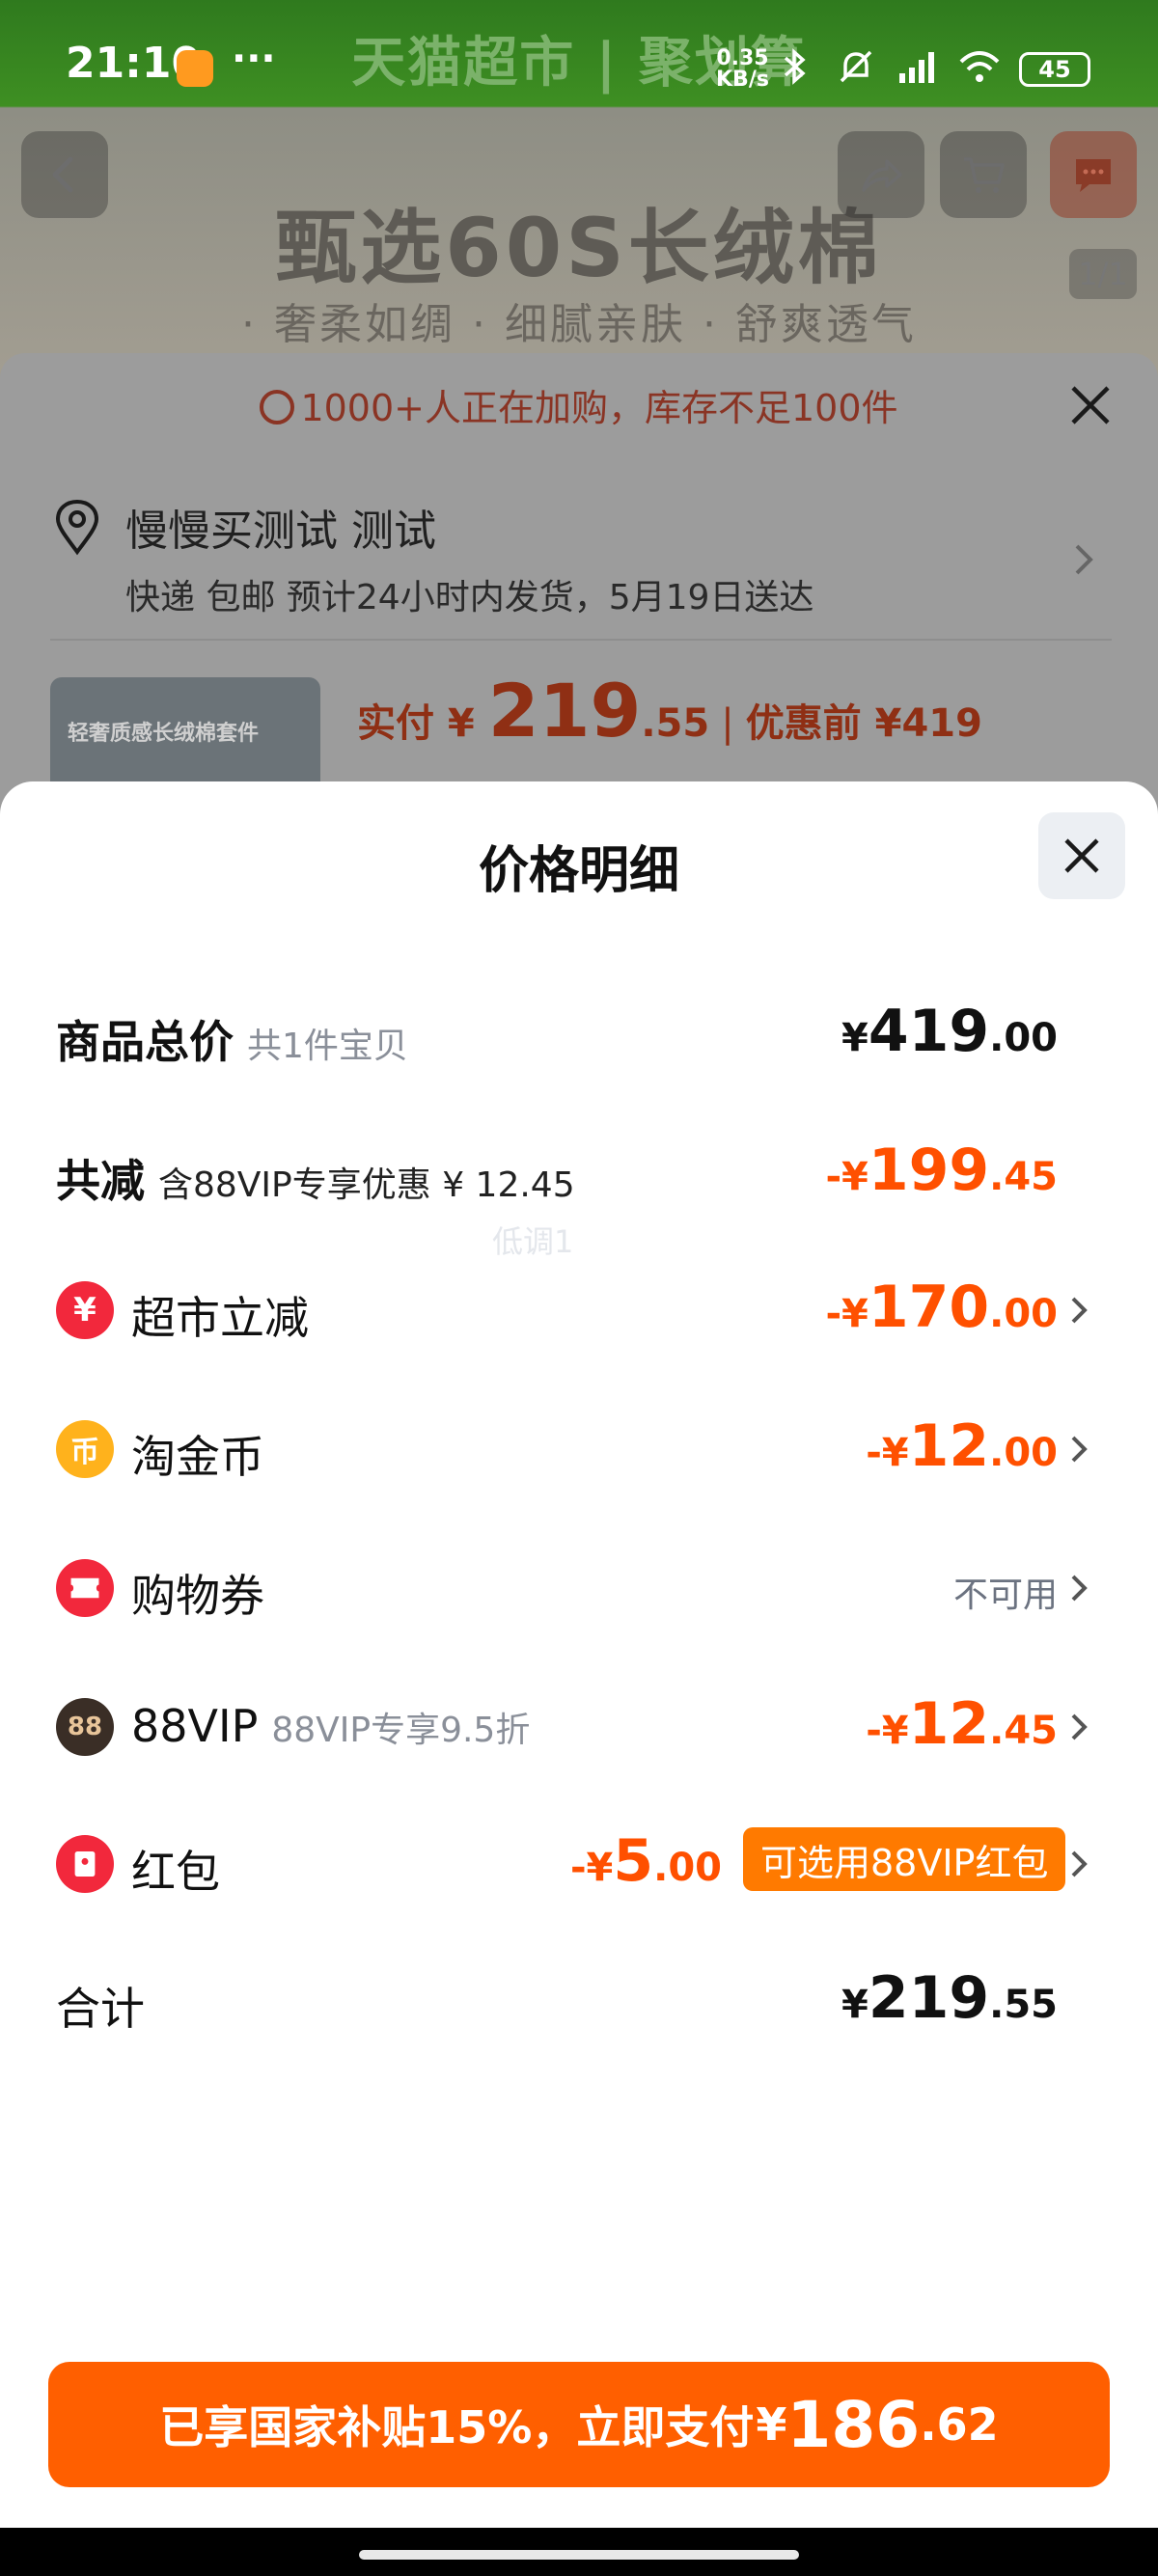 The width and height of the screenshot is (1158, 2576). I want to click on red-packet-amount: -¥5.00, so click(646, 1861).